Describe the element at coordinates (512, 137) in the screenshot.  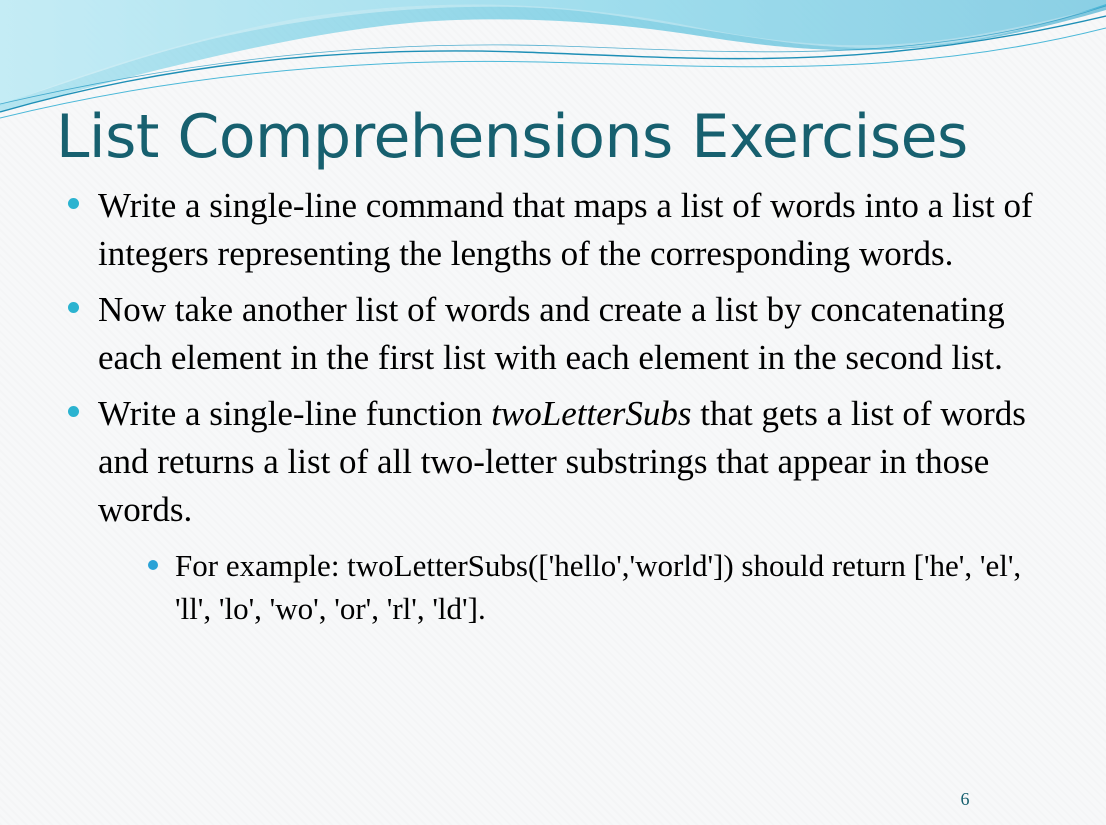
I see `slide-title: List Comprehensions Exercises` at that location.